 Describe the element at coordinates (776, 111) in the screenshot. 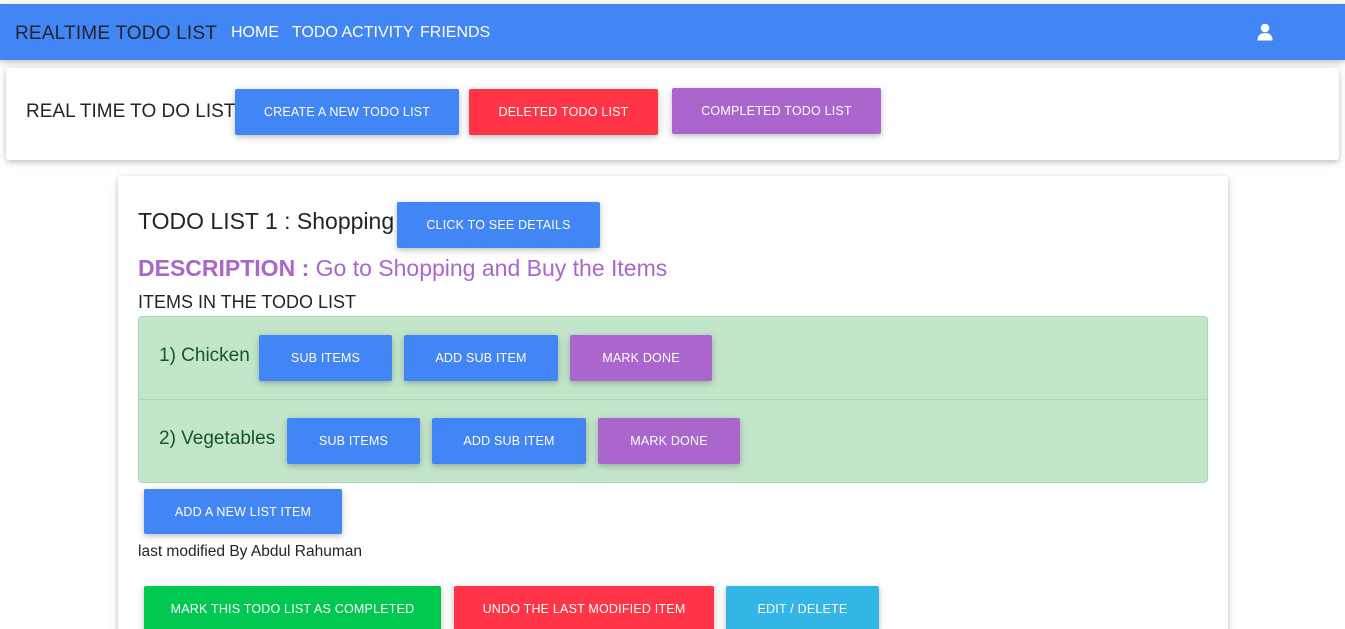

I see `completed-todo-list-button: COMPLETED TODO LIST` at that location.